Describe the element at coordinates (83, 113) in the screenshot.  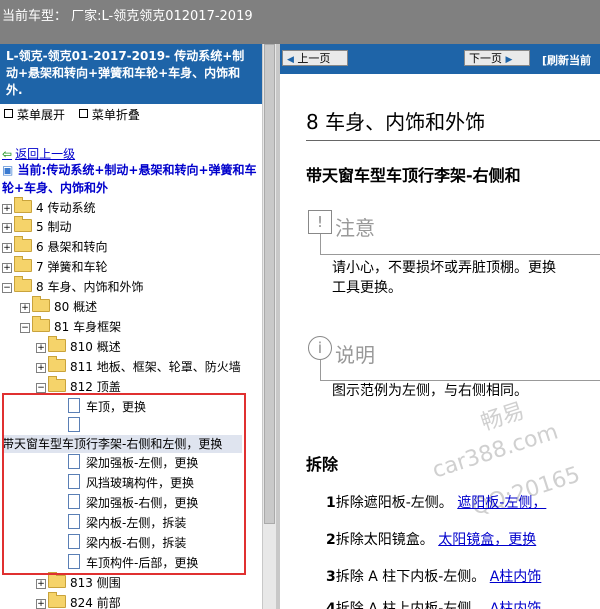
I see `square-icon` at that location.